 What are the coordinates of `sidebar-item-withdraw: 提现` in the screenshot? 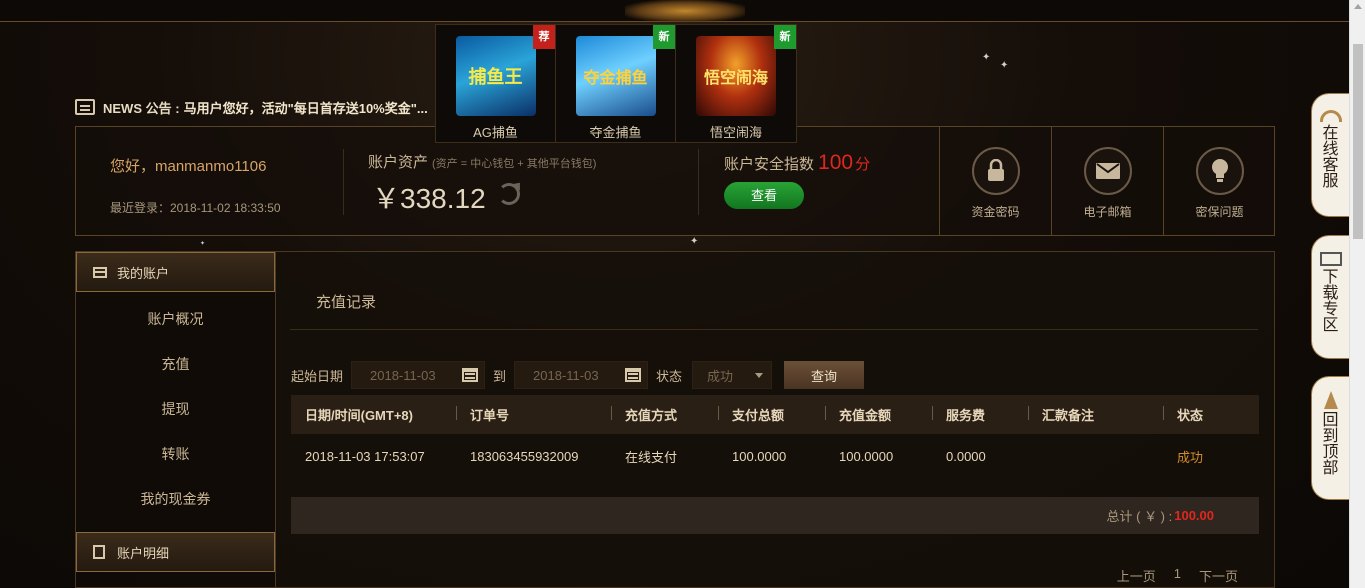 It's located at (175, 409).